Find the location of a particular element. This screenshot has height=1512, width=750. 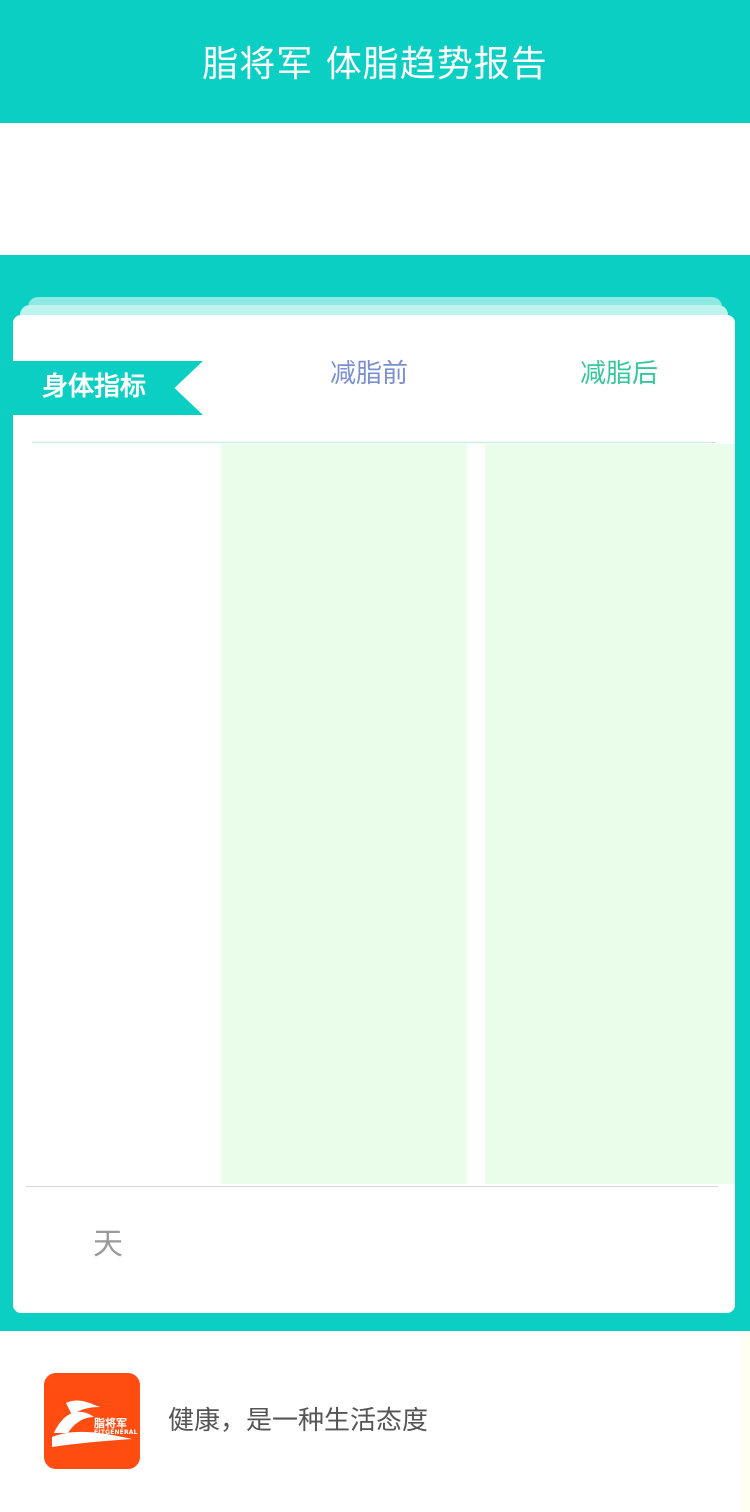

ribbon-label: 身体指标 is located at coordinates (94, 387).